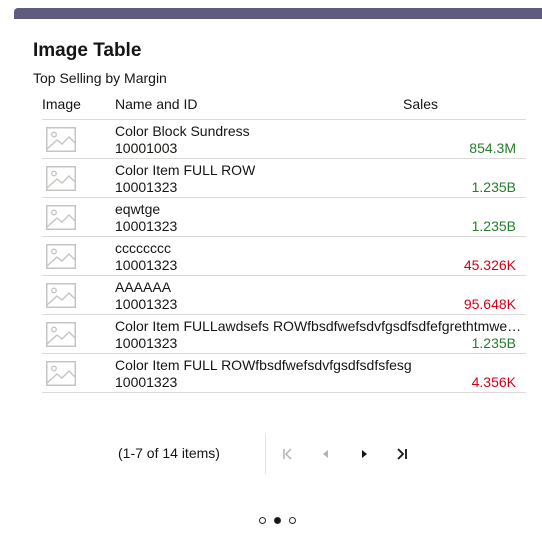  Describe the element at coordinates (185, 170) in the screenshot. I see `row-name: Color Item FULL ROW` at that location.